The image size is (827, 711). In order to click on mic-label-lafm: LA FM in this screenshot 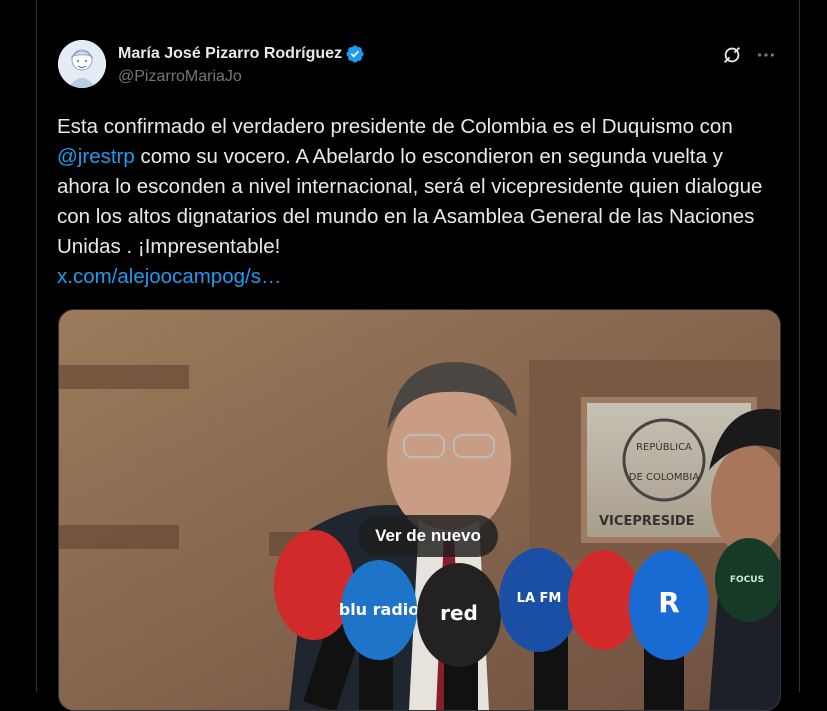, I will do `click(539, 598)`.